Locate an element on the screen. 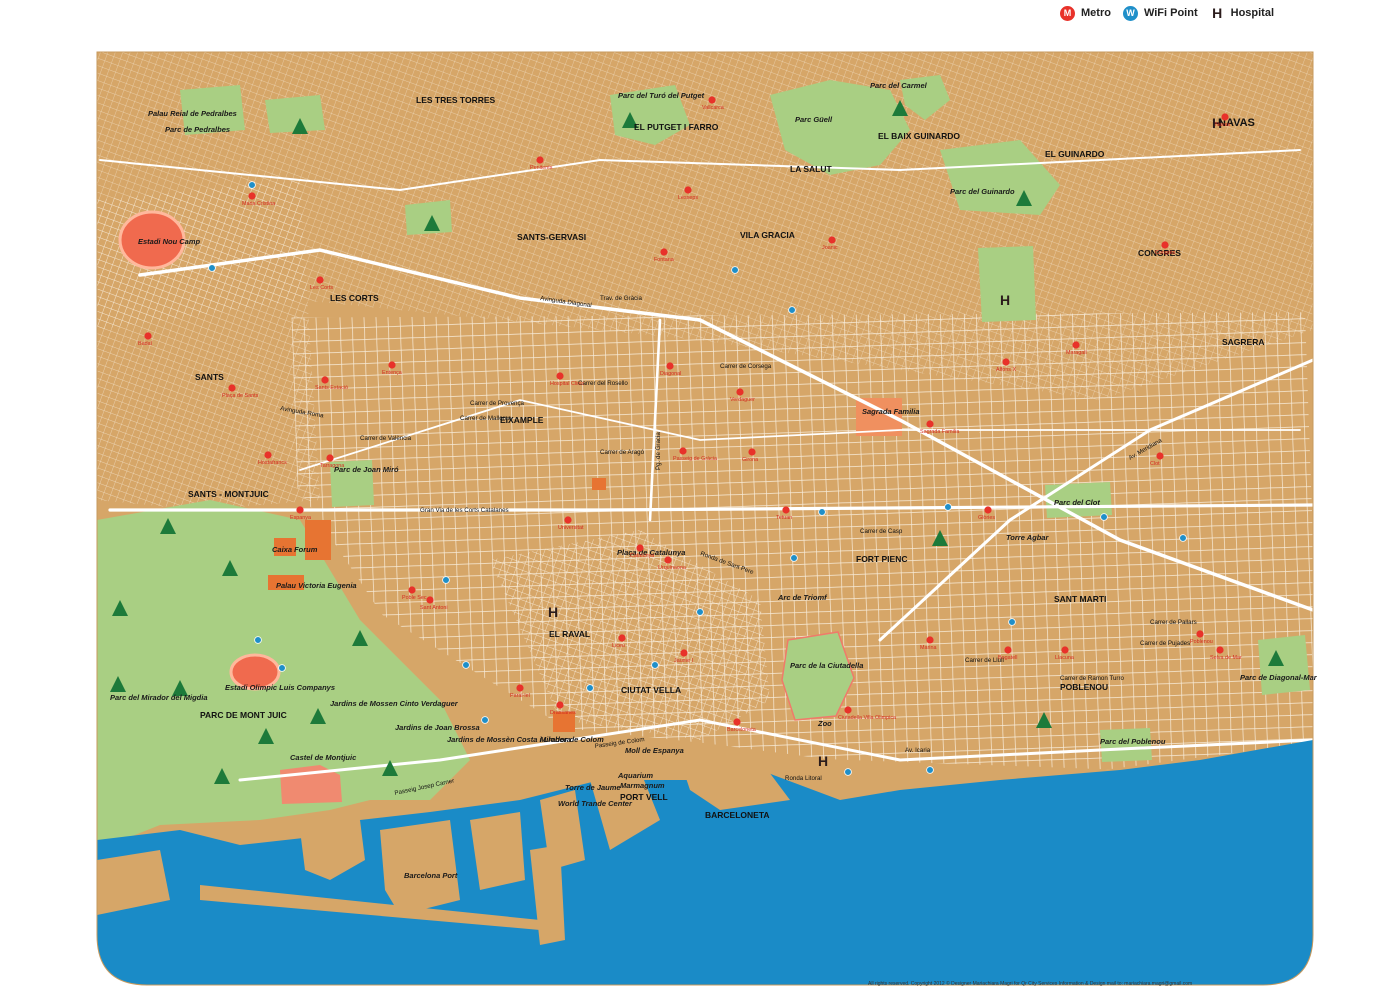 The image size is (1400, 990). place-label: Palau Victoria Eugenia is located at coordinates (316, 585).